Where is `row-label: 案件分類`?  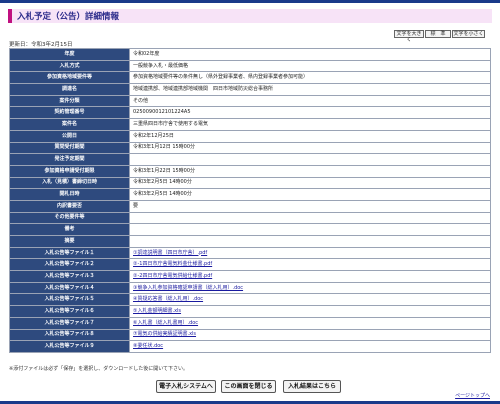
row-label: 案件分類 is located at coordinates (69, 101).